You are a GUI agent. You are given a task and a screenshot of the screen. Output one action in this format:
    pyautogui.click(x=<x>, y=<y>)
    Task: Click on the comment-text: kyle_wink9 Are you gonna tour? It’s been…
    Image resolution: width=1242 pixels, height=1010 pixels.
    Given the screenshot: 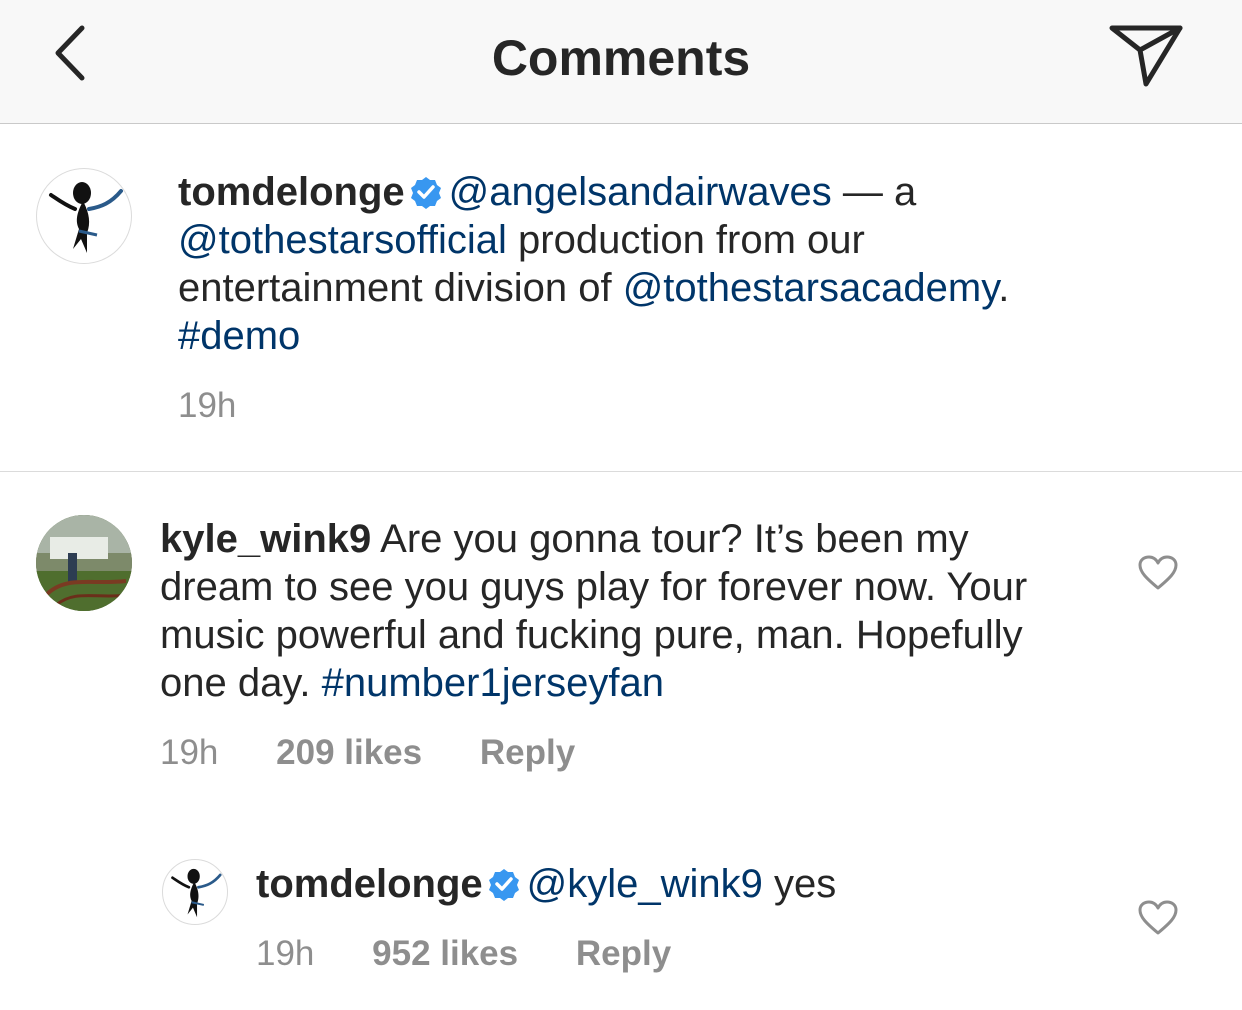 What is the action you would take?
    pyautogui.click(x=610, y=611)
    